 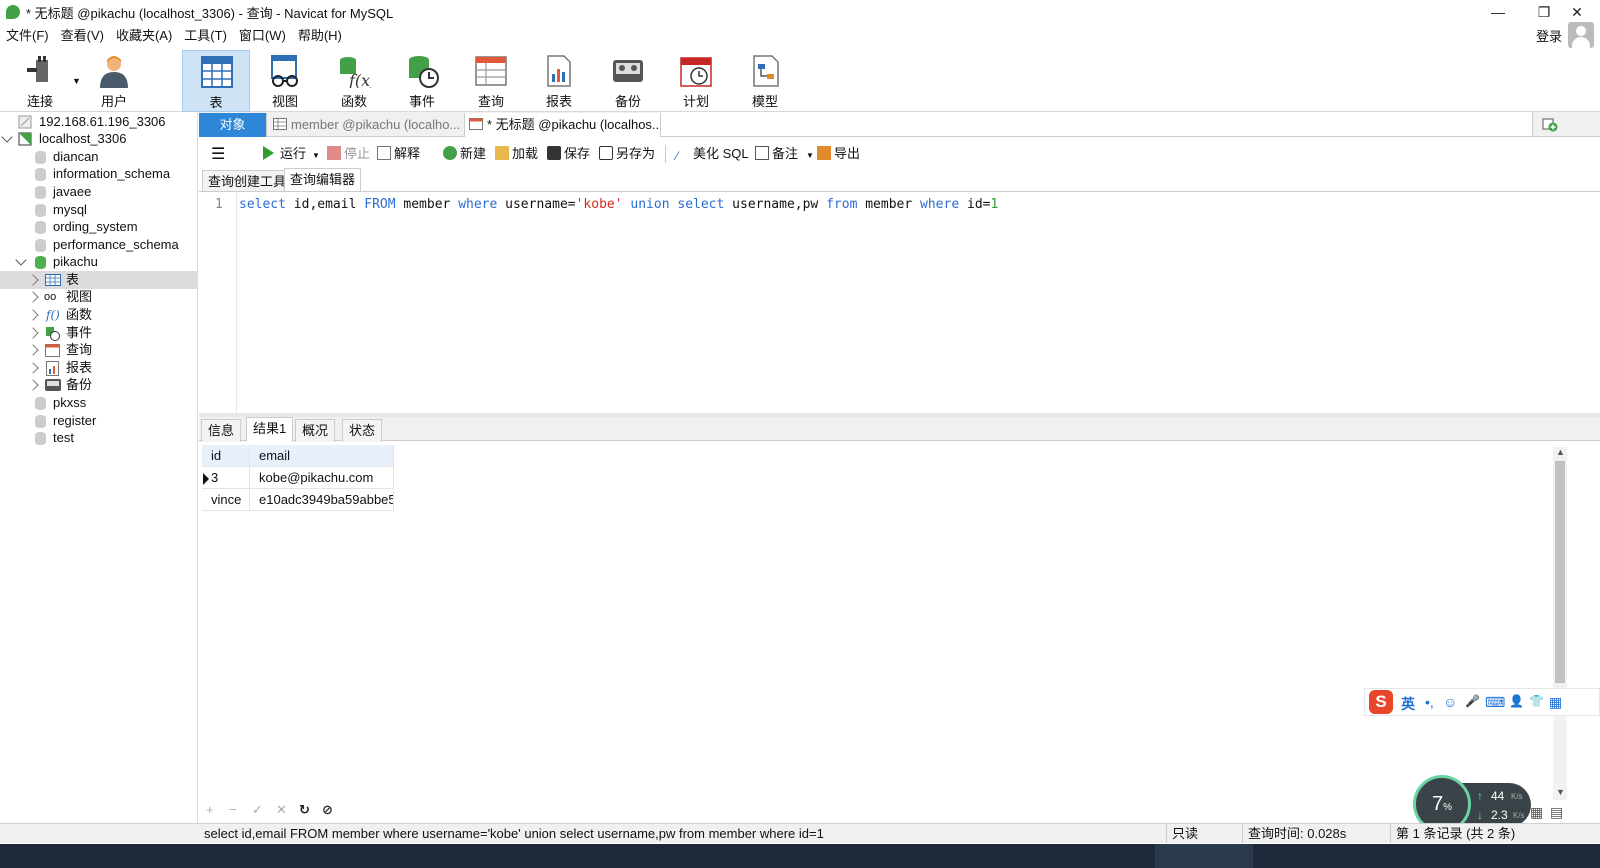 I want to click on tree-node-views: oo 视图, so click(x=98, y=297).